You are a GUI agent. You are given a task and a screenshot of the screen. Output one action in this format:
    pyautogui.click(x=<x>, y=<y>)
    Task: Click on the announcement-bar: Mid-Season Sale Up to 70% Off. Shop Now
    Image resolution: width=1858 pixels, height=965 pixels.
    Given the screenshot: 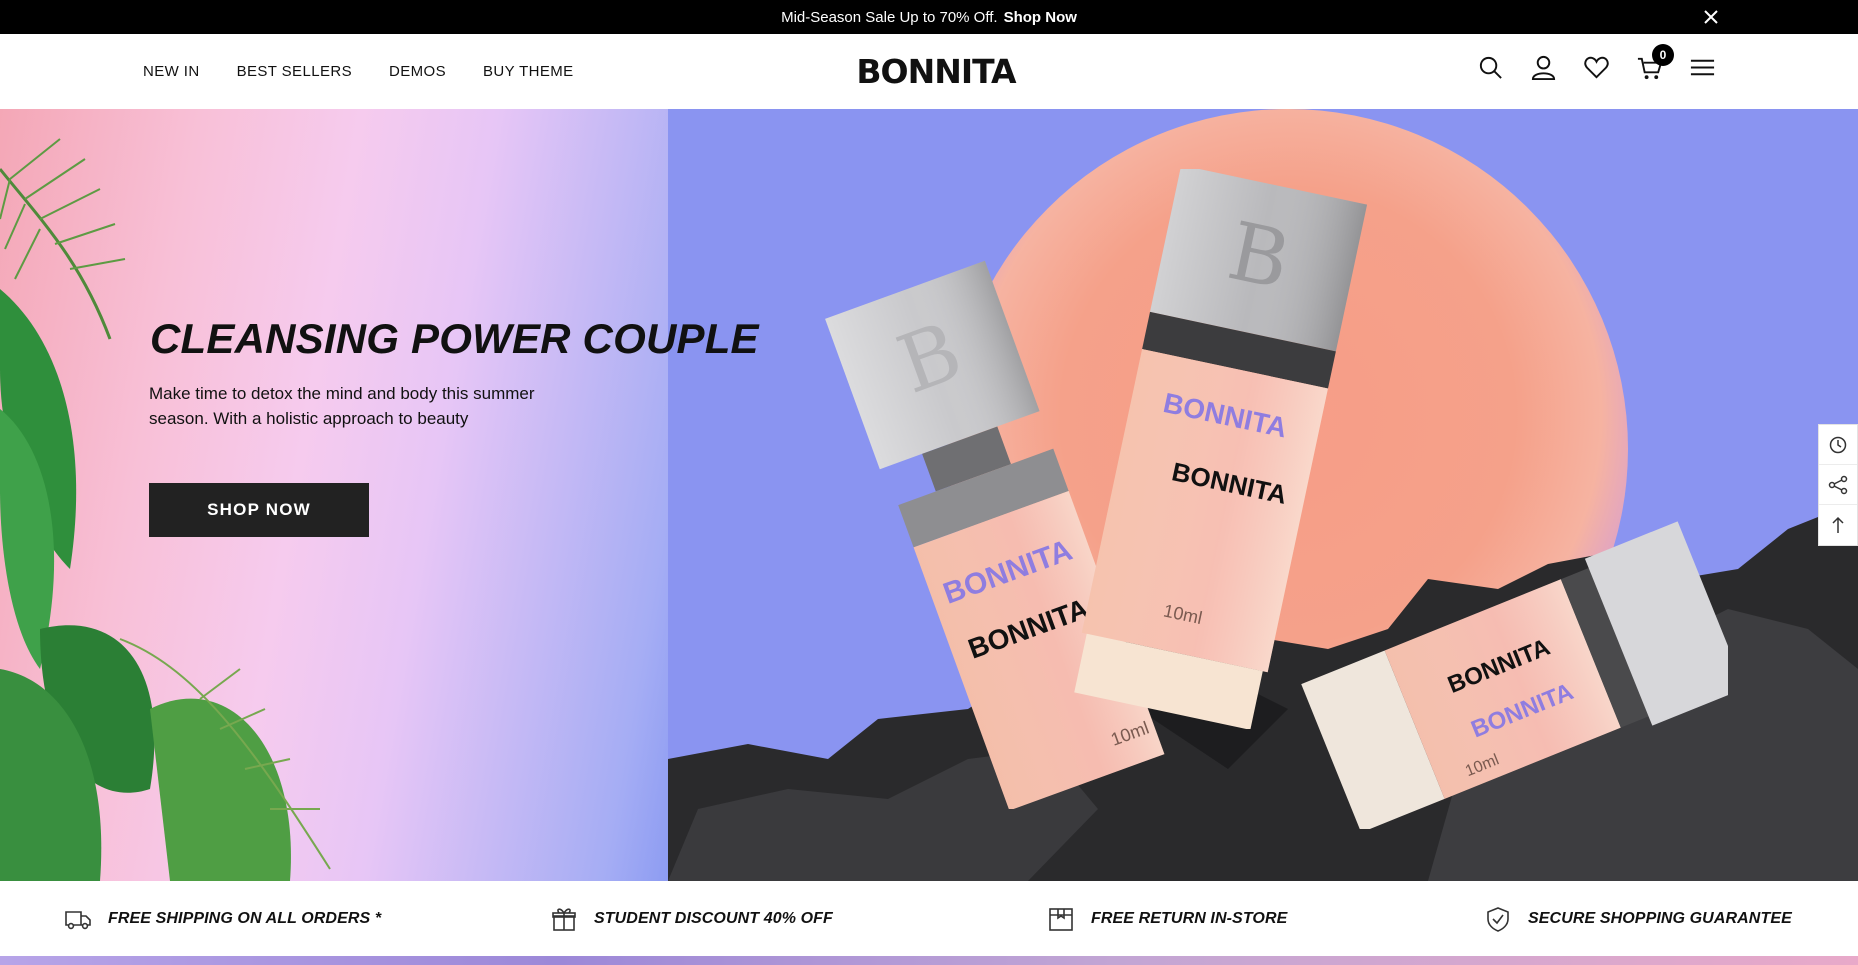 What is the action you would take?
    pyautogui.click(x=929, y=17)
    